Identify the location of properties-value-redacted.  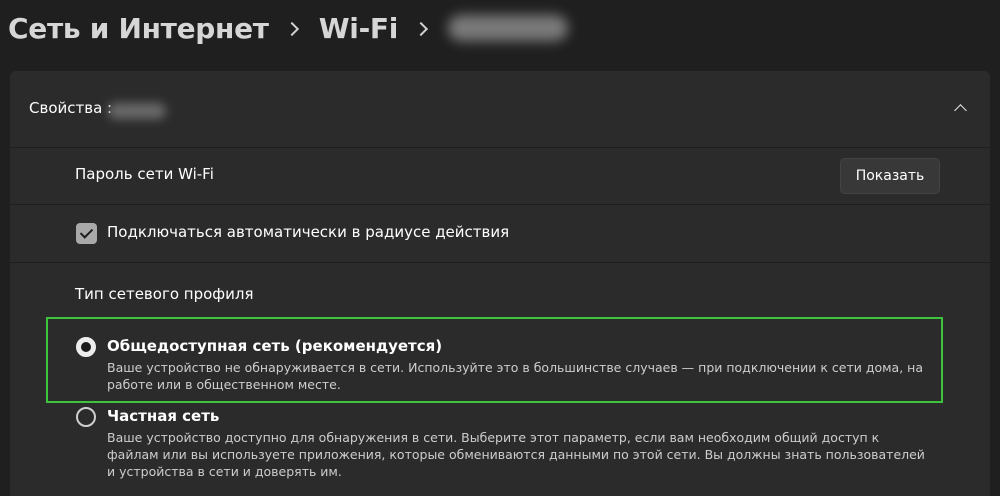
(137, 111).